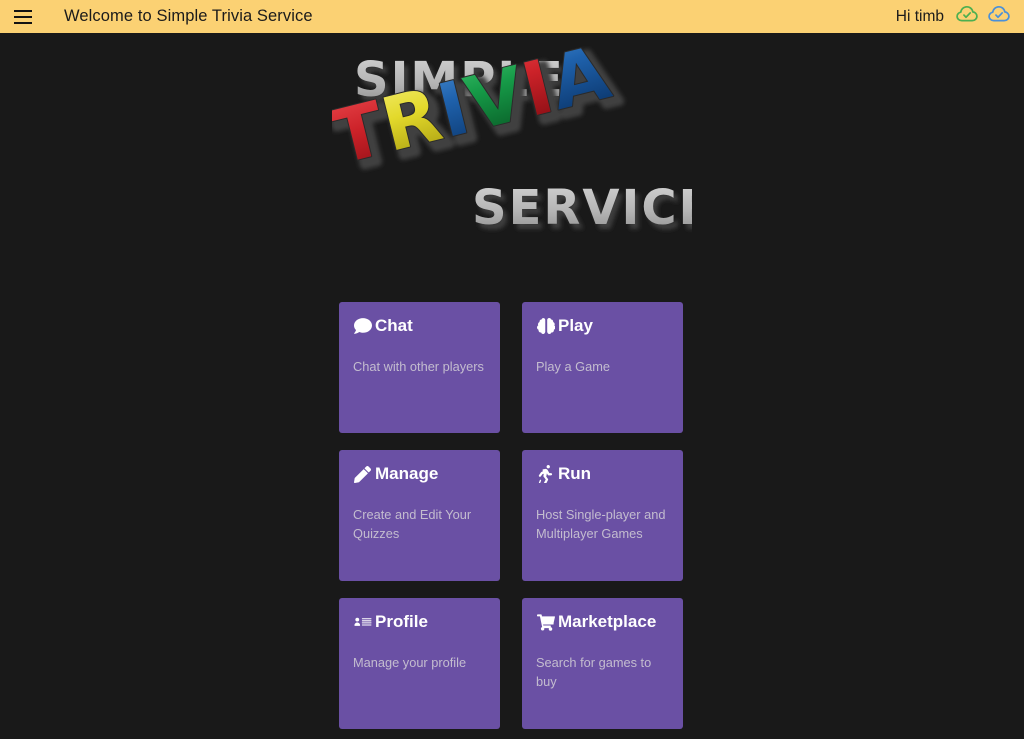 This screenshot has width=1024, height=739. I want to click on card-manage-desc: Create and Edit Your Quizzes, so click(412, 524).